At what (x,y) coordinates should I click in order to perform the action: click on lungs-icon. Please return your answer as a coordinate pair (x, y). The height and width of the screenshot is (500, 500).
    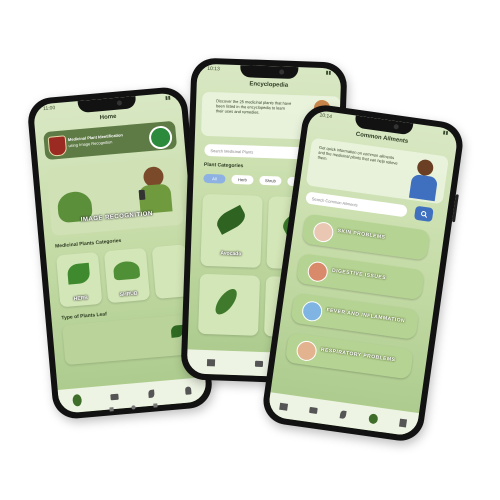
    Looking at the image, I should click on (306, 351).